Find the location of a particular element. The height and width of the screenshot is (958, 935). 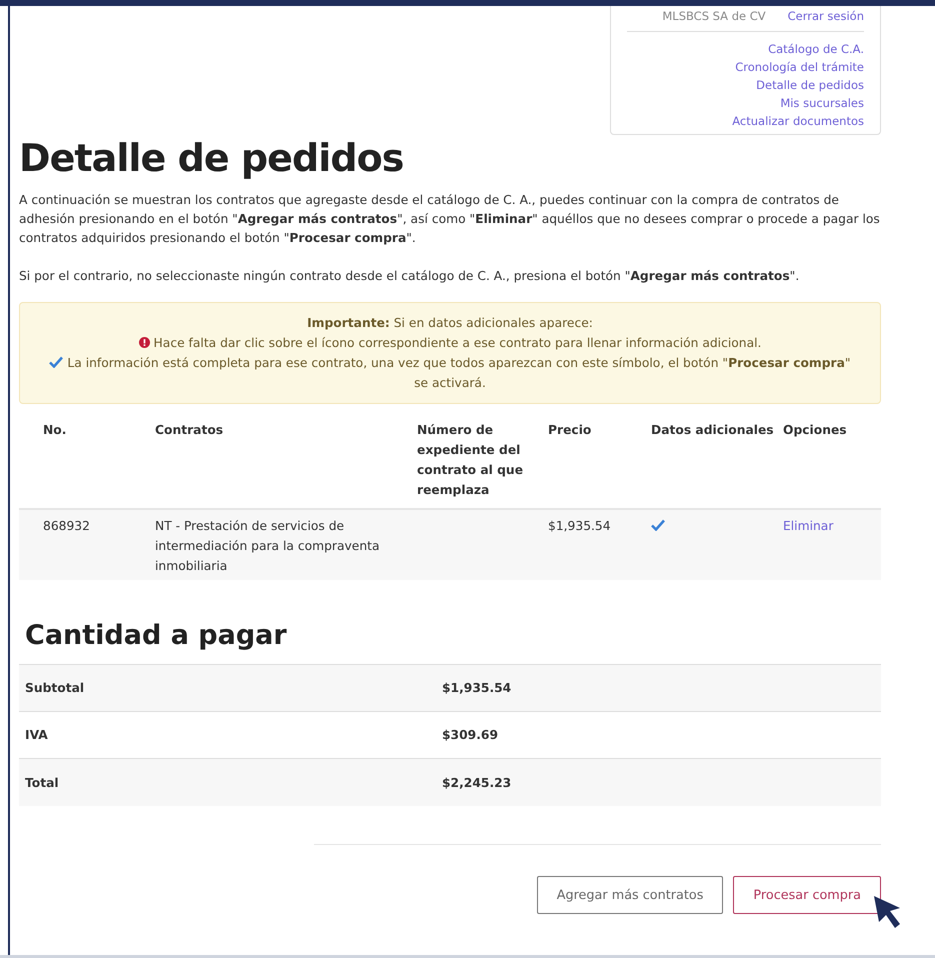

section-title: Cantidad a pagar is located at coordinates (156, 636).